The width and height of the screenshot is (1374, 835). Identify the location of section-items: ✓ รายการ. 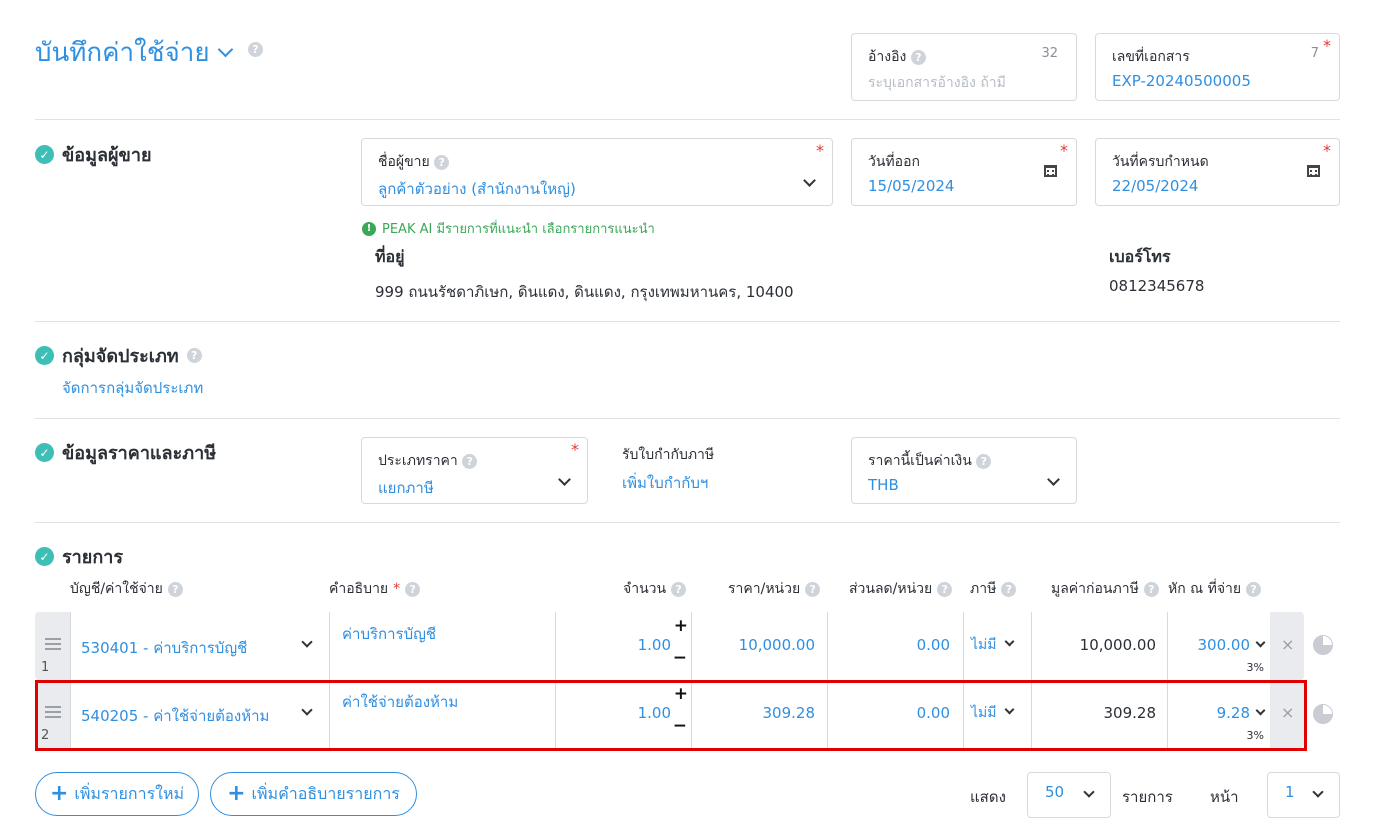
(79, 556).